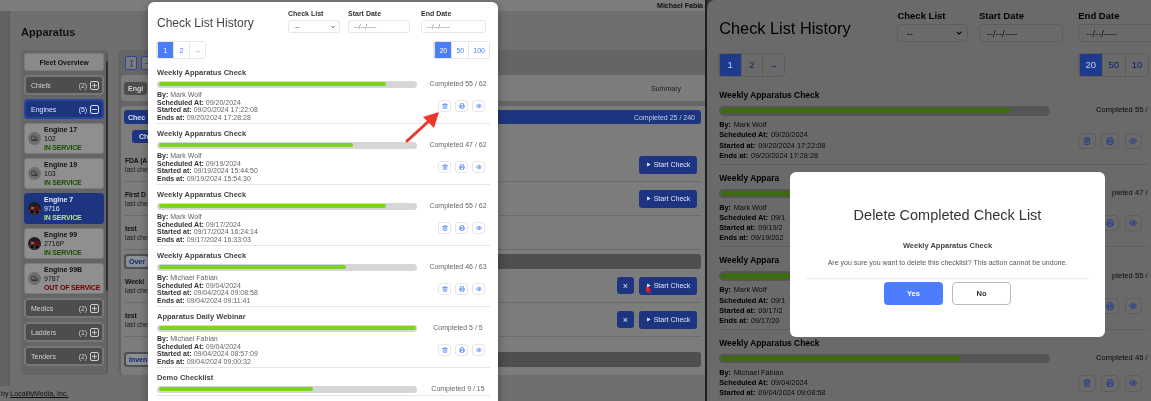 The width and height of the screenshot is (1151, 401). What do you see at coordinates (751, 228) in the screenshot?
I see `detail-line: Started at: 09/19/2` at bounding box center [751, 228].